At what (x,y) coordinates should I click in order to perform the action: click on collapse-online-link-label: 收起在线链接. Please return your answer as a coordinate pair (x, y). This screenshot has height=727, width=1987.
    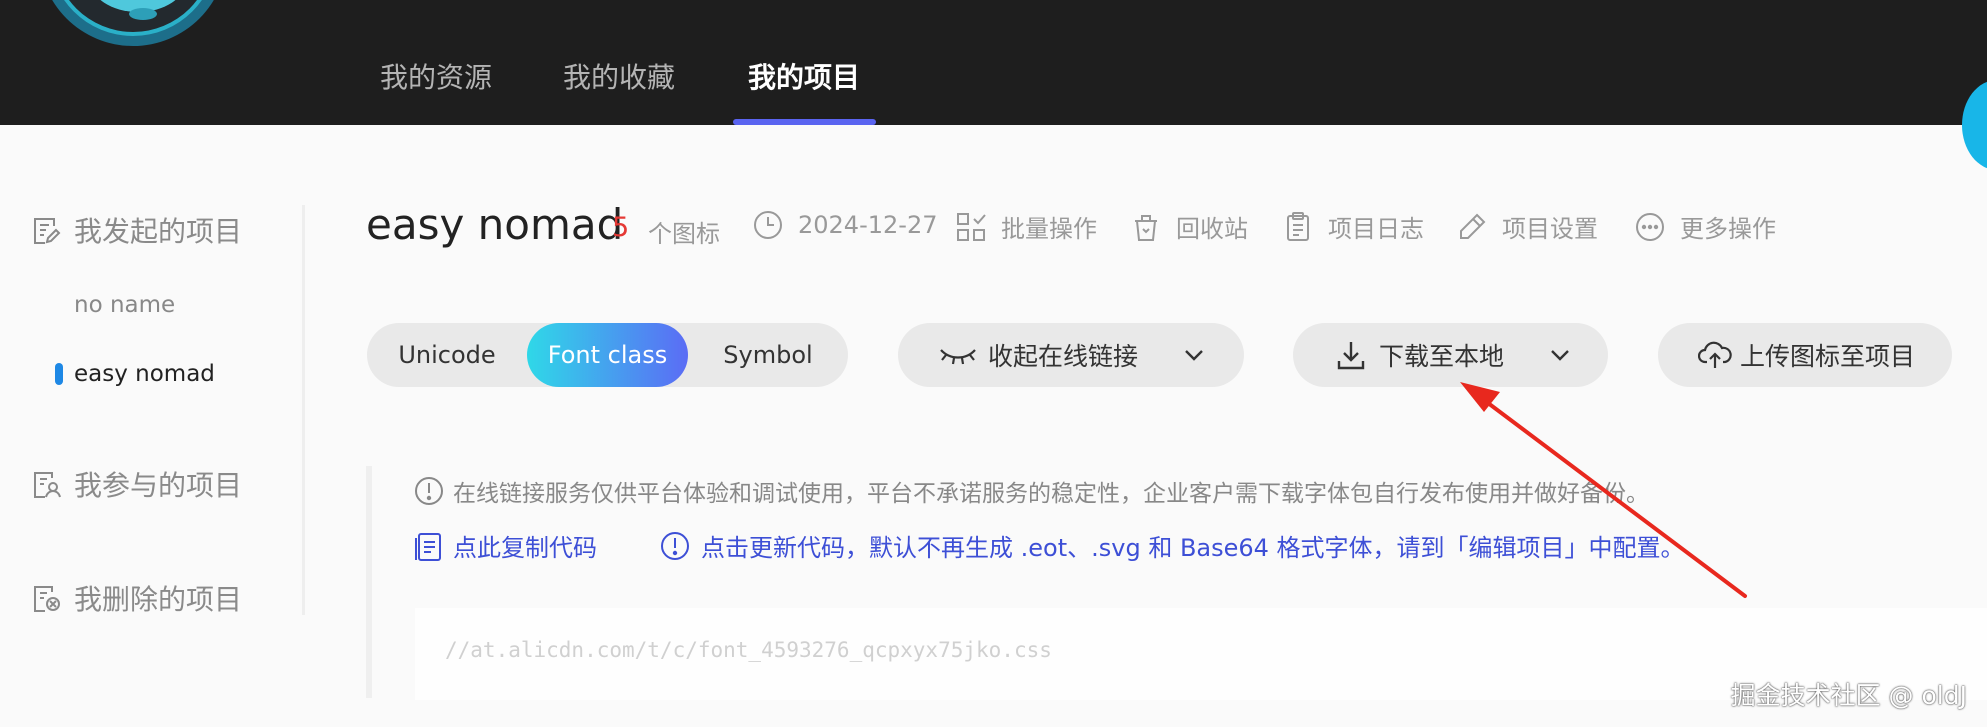
    Looking at the image, I should click on (1063, 356).